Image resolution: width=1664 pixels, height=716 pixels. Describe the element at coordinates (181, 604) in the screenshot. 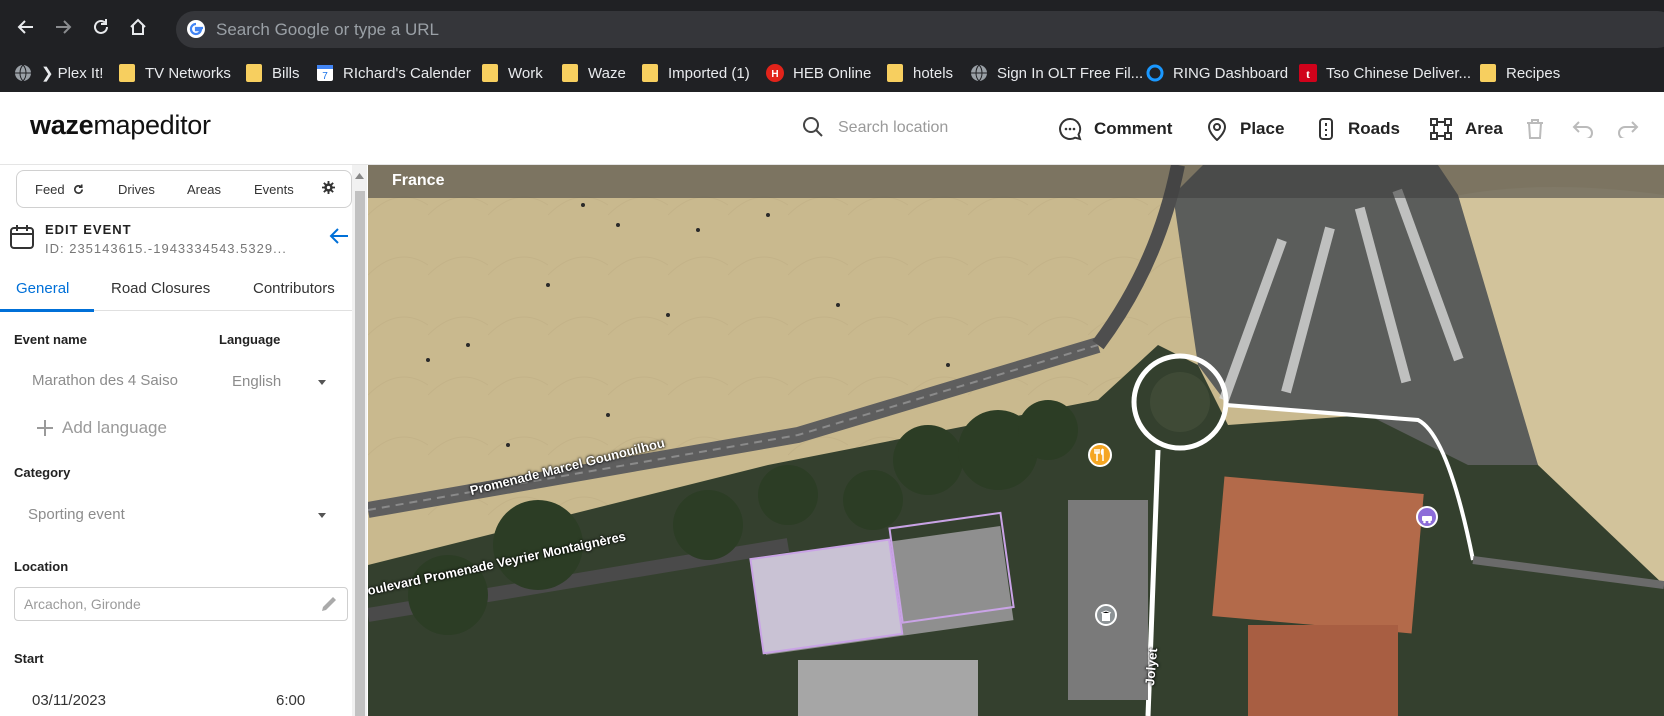

I see `location-field: Arcachon, Gironde` at that location.